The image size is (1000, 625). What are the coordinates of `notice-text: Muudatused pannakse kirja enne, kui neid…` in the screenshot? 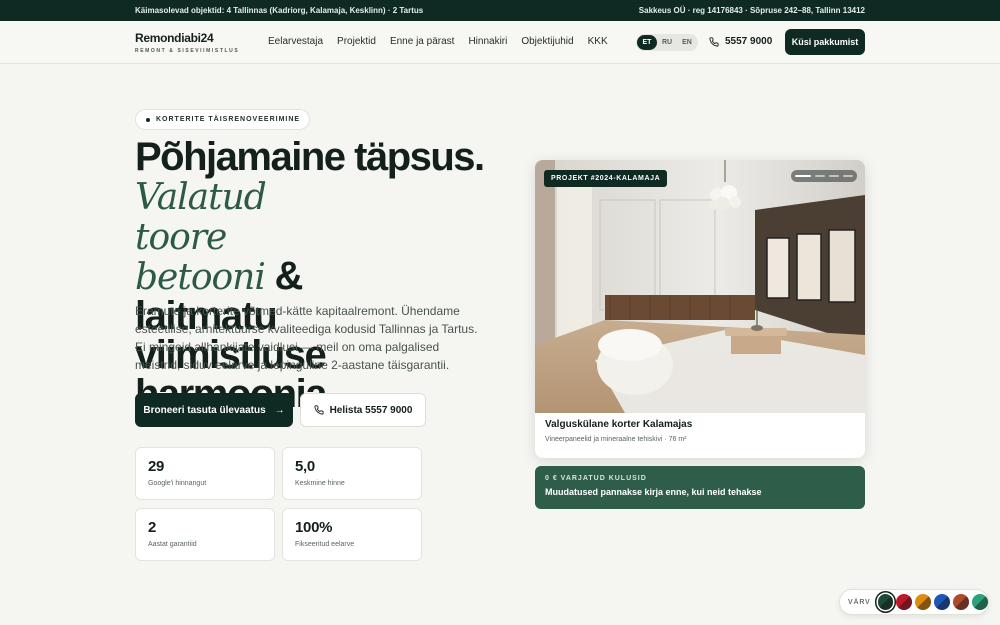 It's located at (653, 492).